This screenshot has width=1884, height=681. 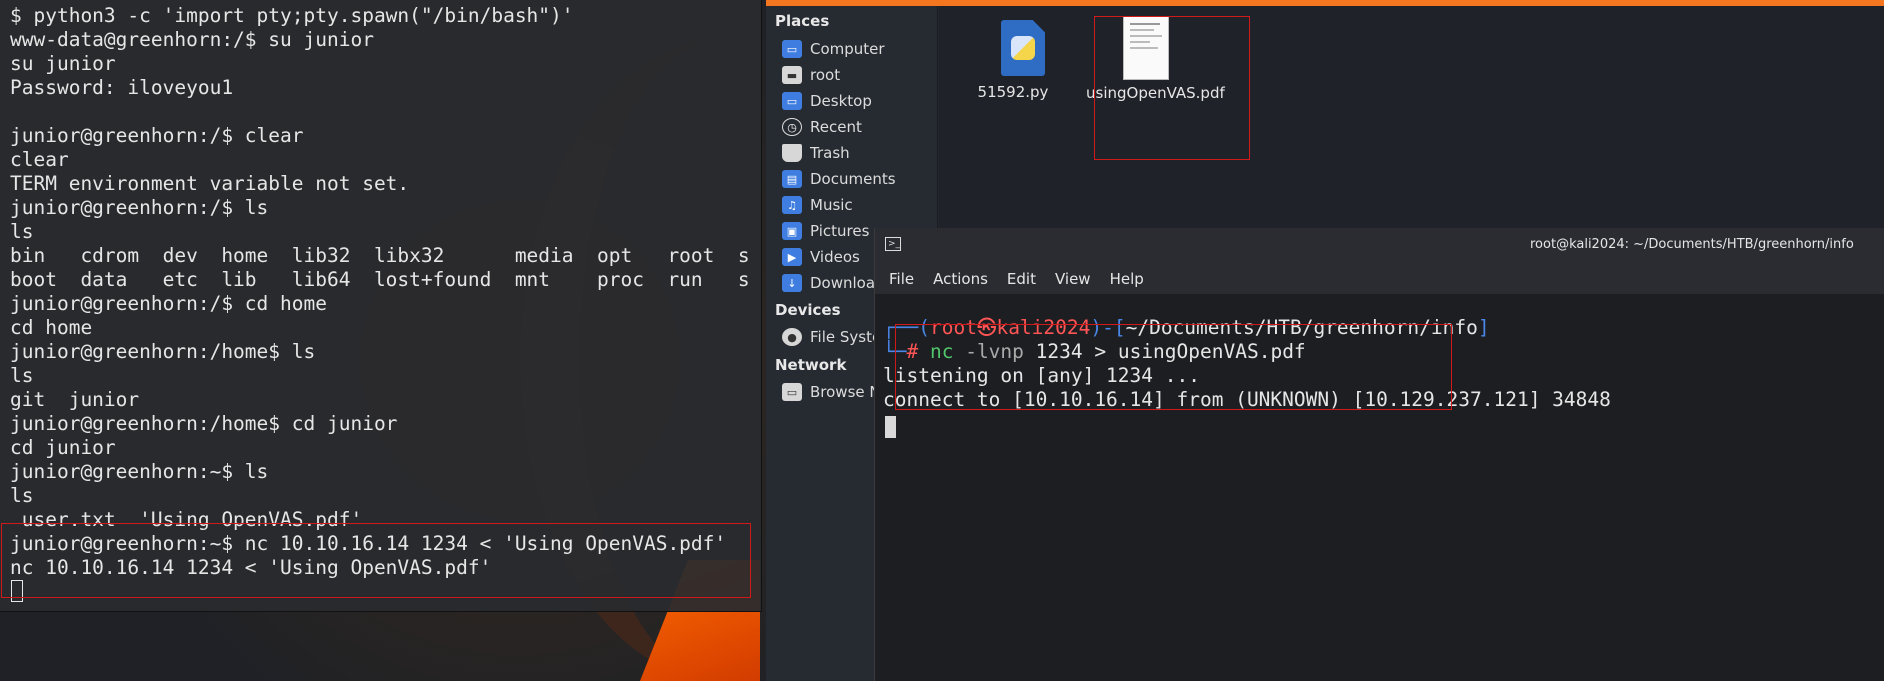 What do you see at coordinates (168, 303) in the screenshot?
I see `terminal-line: junior@greenhorn:/$ cd home` at bounding box center [168, 303].